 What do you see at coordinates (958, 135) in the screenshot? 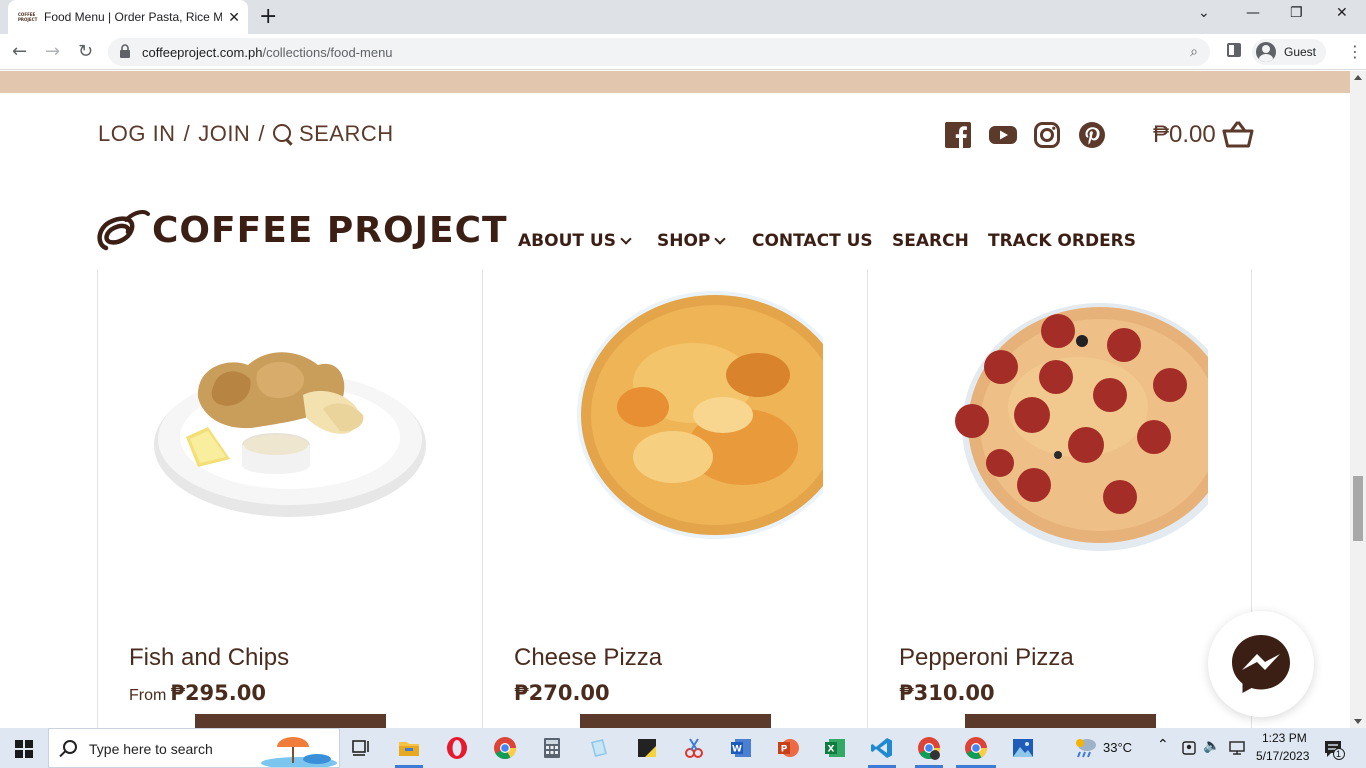
I see `facebook-icon` at bounding box center [958, 135].